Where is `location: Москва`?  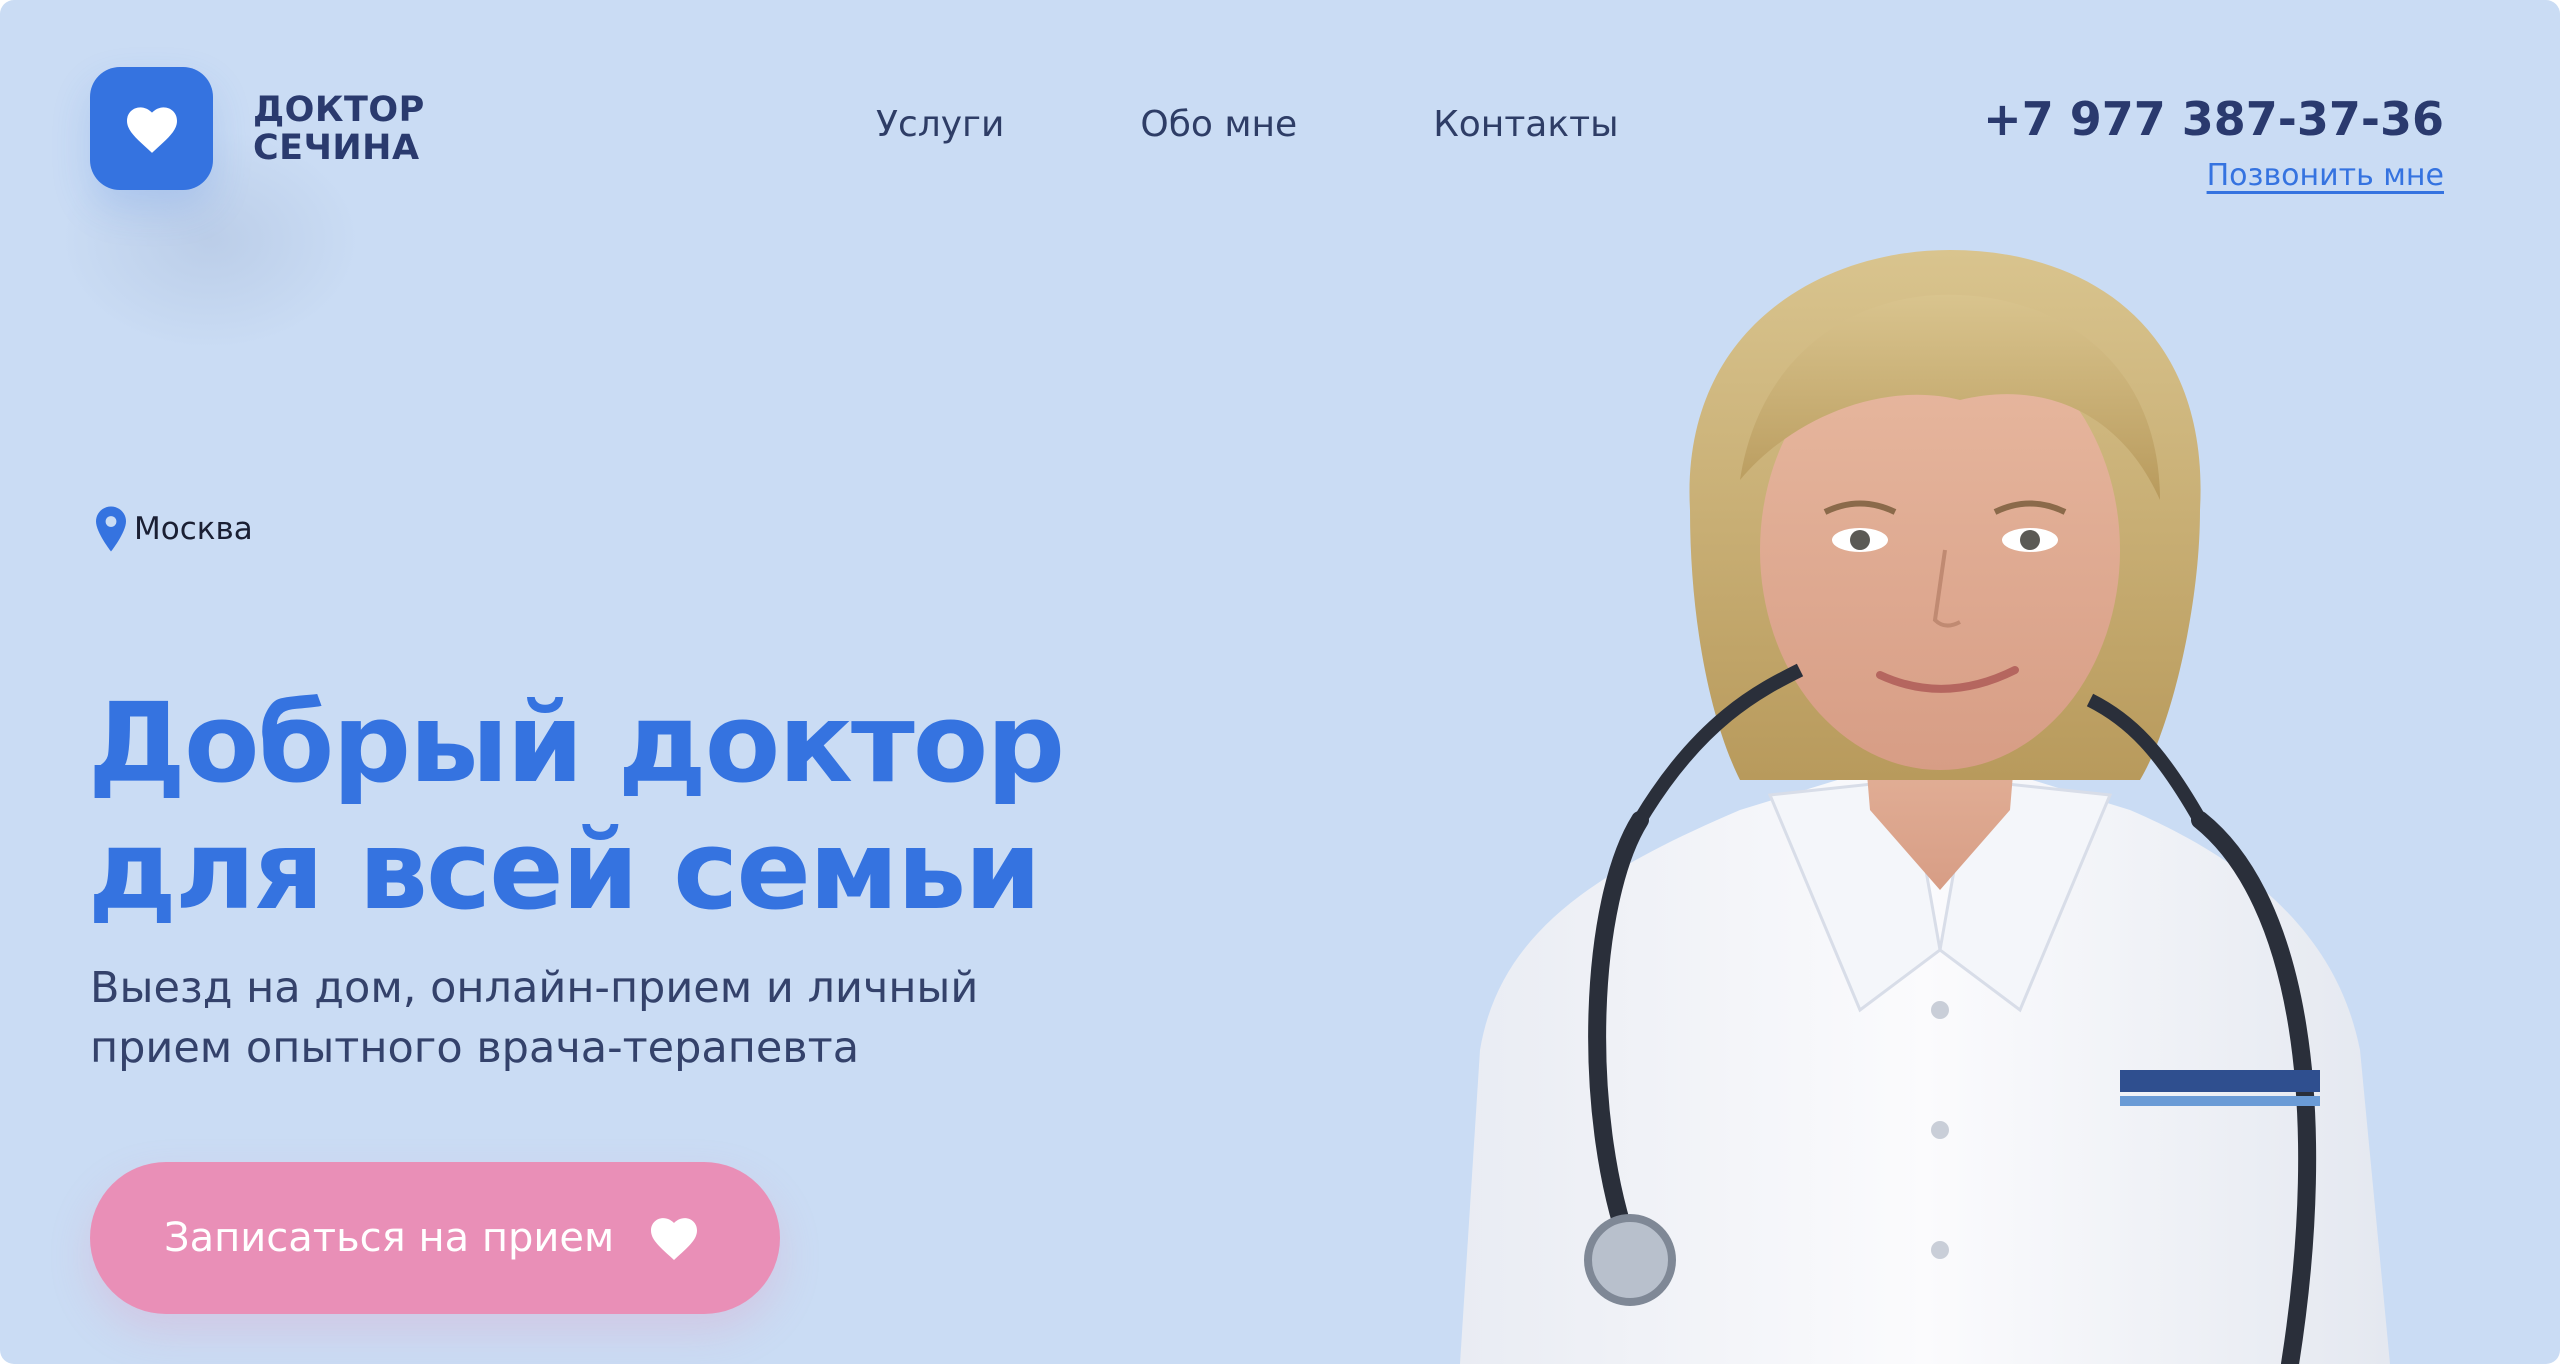 location: Москва is located at coordinates (174, 529).